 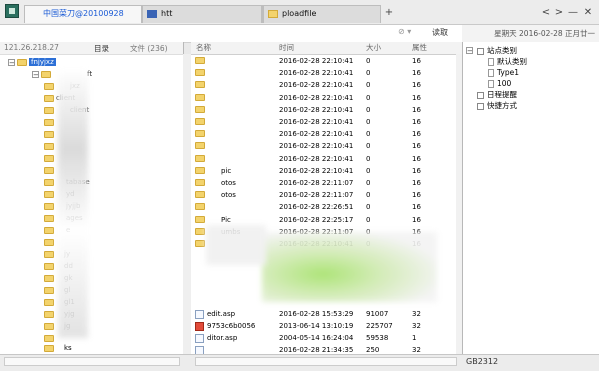 I want to click on category-item: 默认类别, so click(x=507, y=61).